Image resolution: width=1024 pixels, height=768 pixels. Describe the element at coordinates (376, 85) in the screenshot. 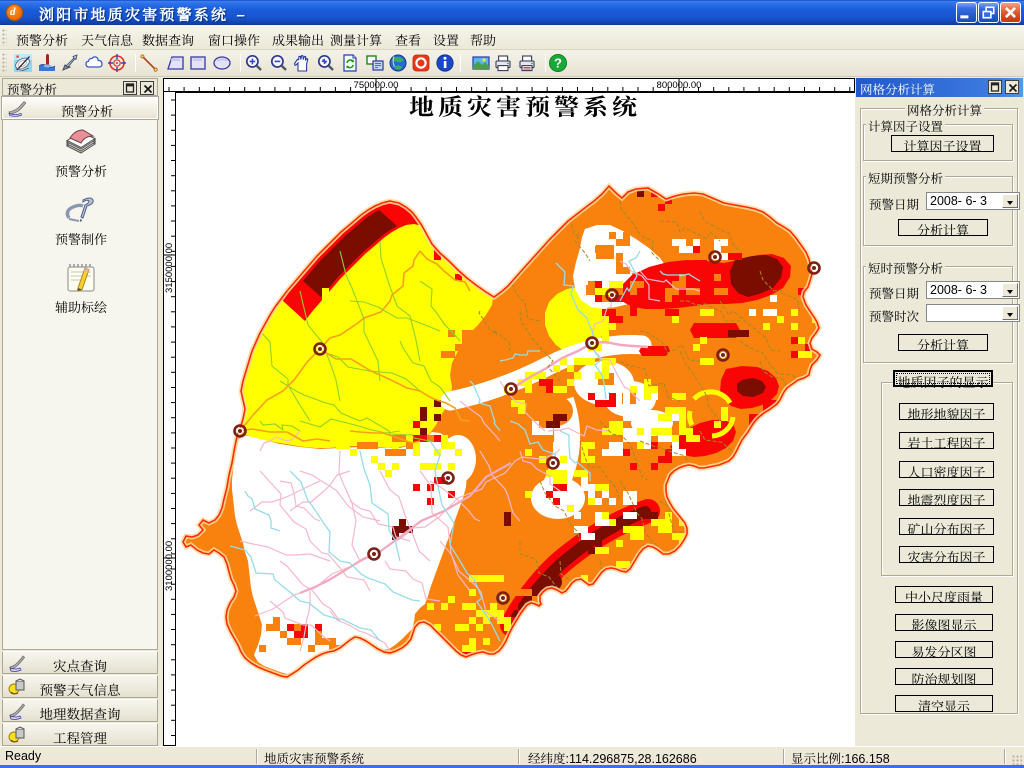

I see `svg-text: 750000.00` at that location.